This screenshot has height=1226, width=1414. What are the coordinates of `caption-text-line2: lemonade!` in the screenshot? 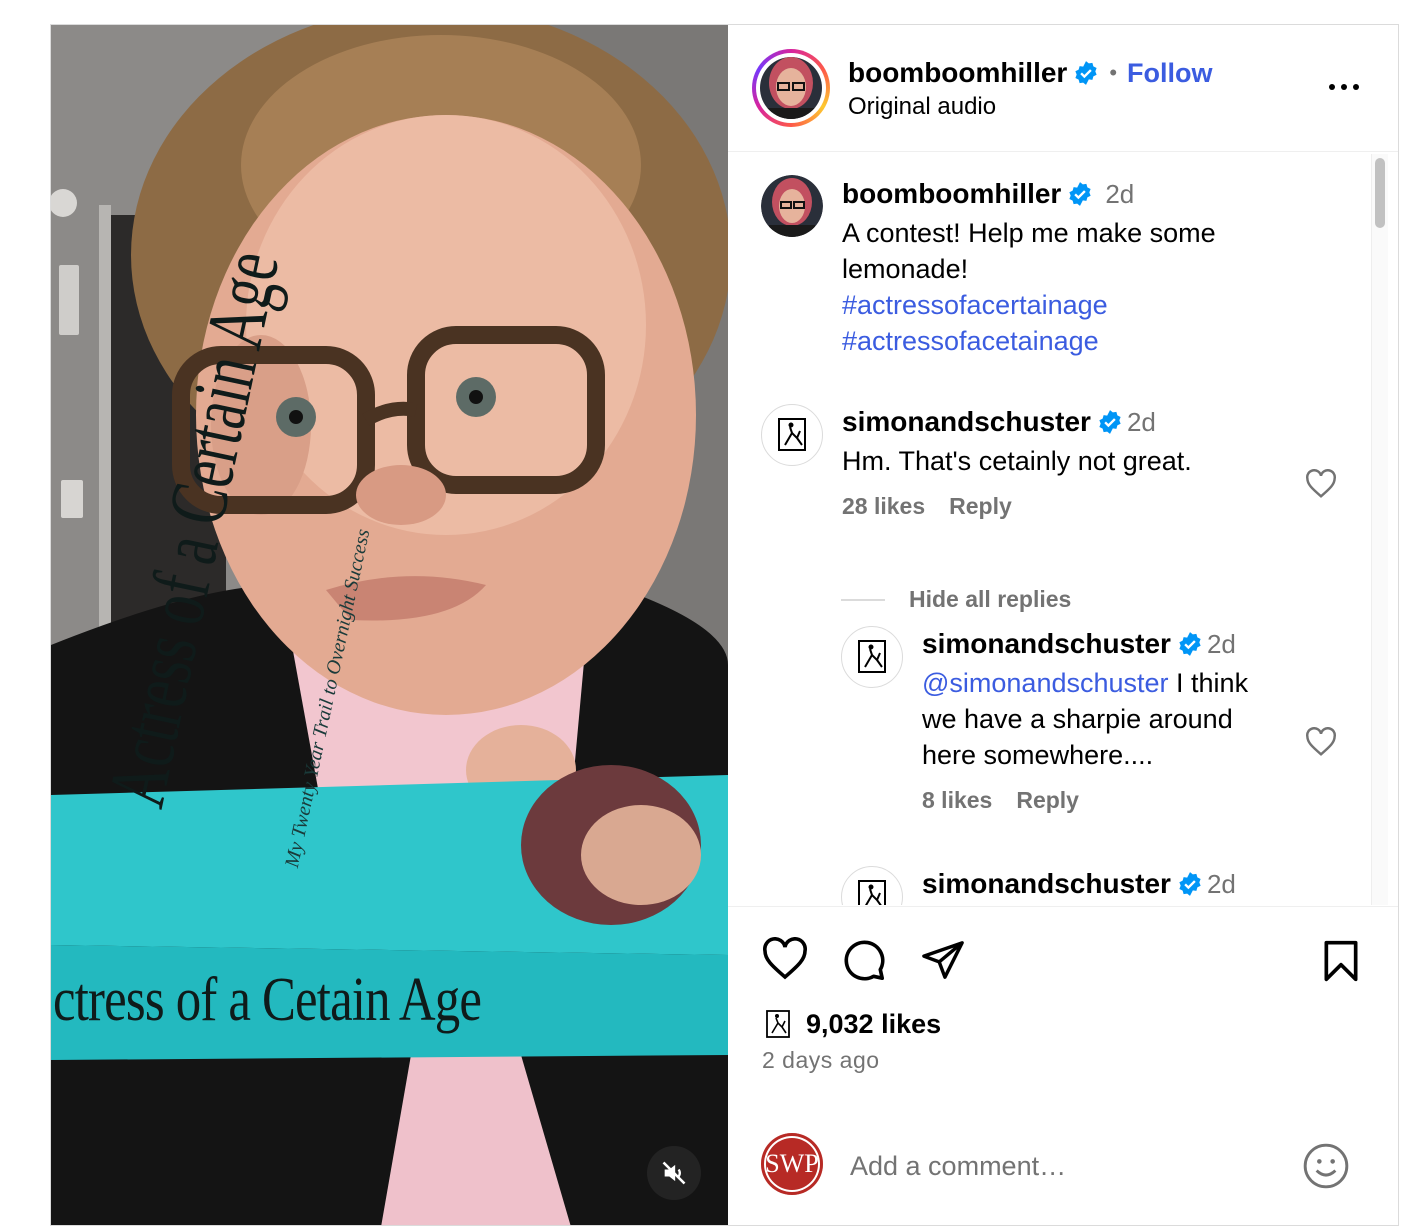 It's located at (905, 269).